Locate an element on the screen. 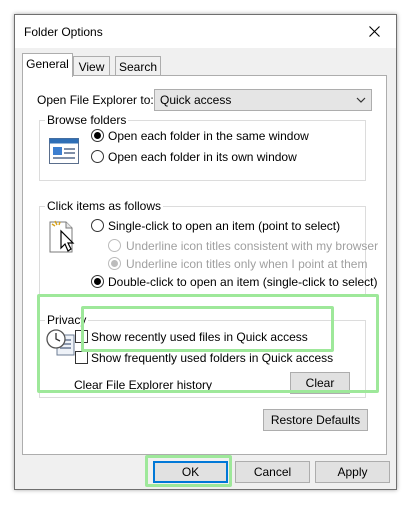  restore-defaults-button: Restore Defaults is located at coordinates (315, 420).